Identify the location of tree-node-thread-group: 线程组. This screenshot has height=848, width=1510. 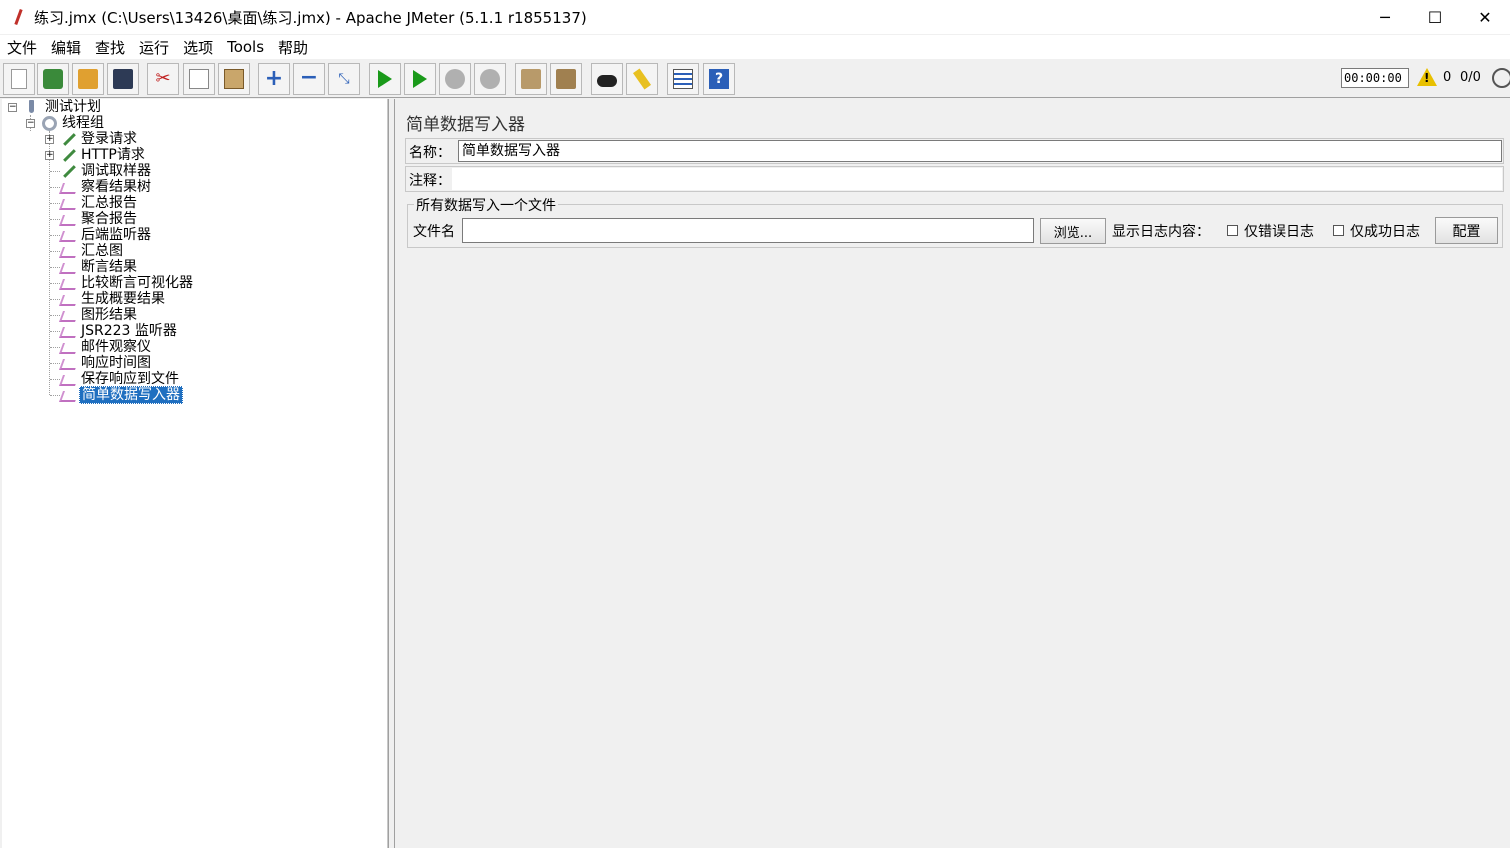
(74, 123).